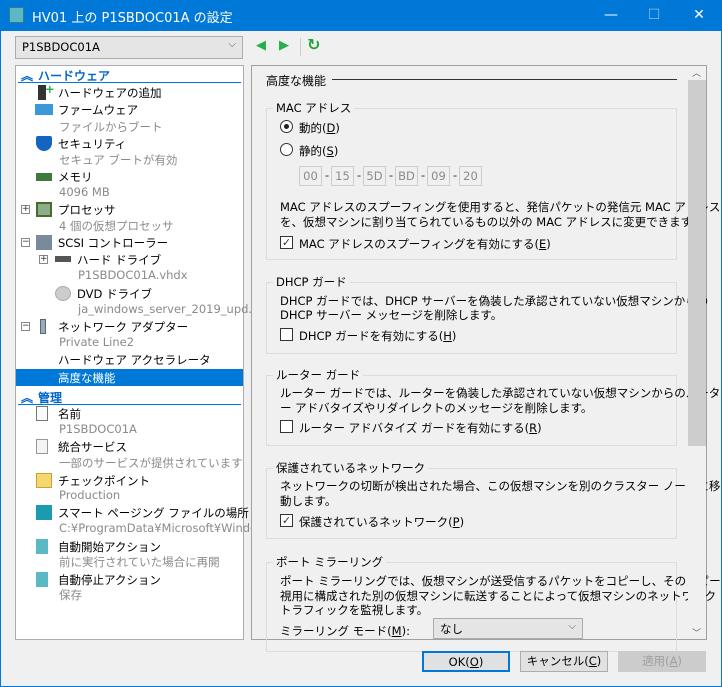  I want to click on ok-button: OK(O), so click(466, 661).